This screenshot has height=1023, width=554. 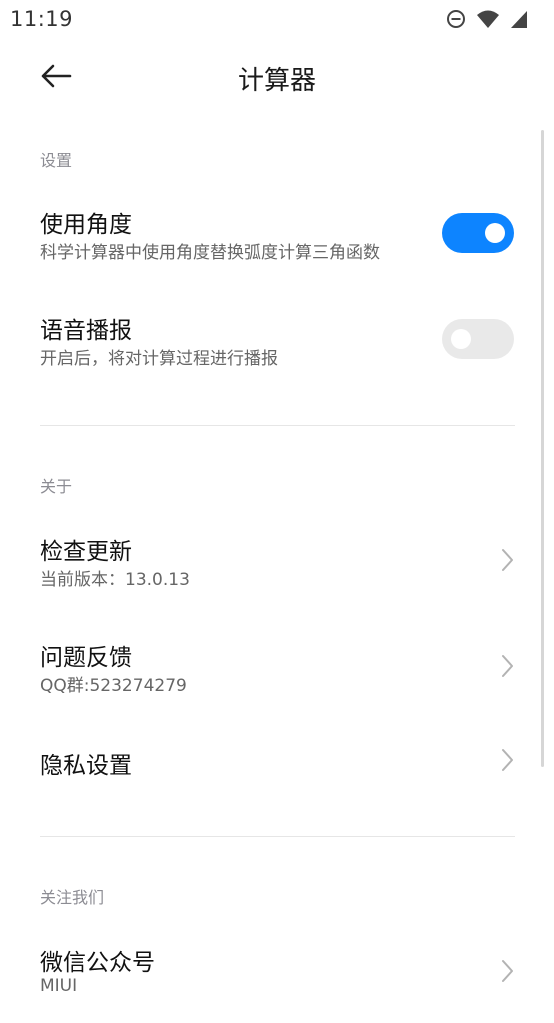 I want to click on use-degrees-subtitle: 科学计算器中使用角度替换弧度计算三角函数, so click(x=210, y=253).